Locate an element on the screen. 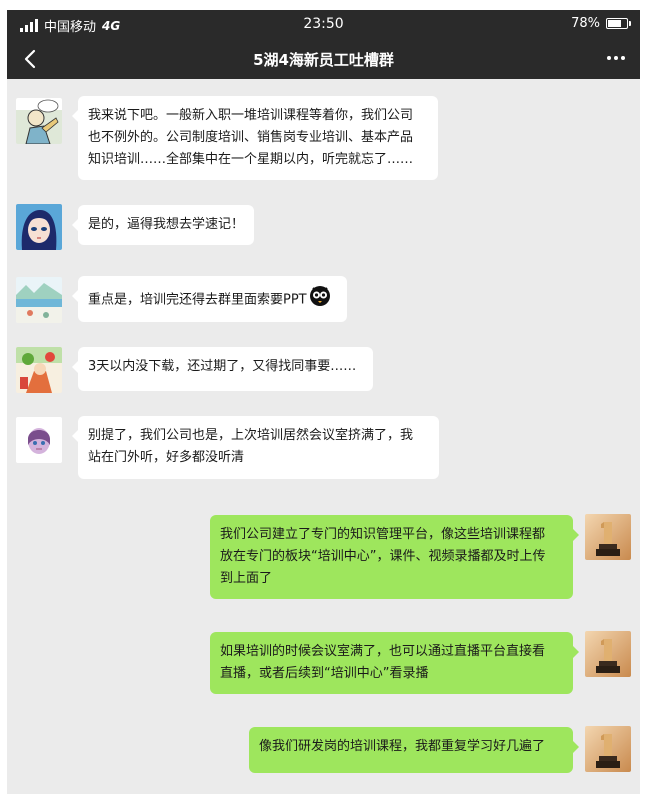  clock: 23:50 is located at coordinates (323, 24).